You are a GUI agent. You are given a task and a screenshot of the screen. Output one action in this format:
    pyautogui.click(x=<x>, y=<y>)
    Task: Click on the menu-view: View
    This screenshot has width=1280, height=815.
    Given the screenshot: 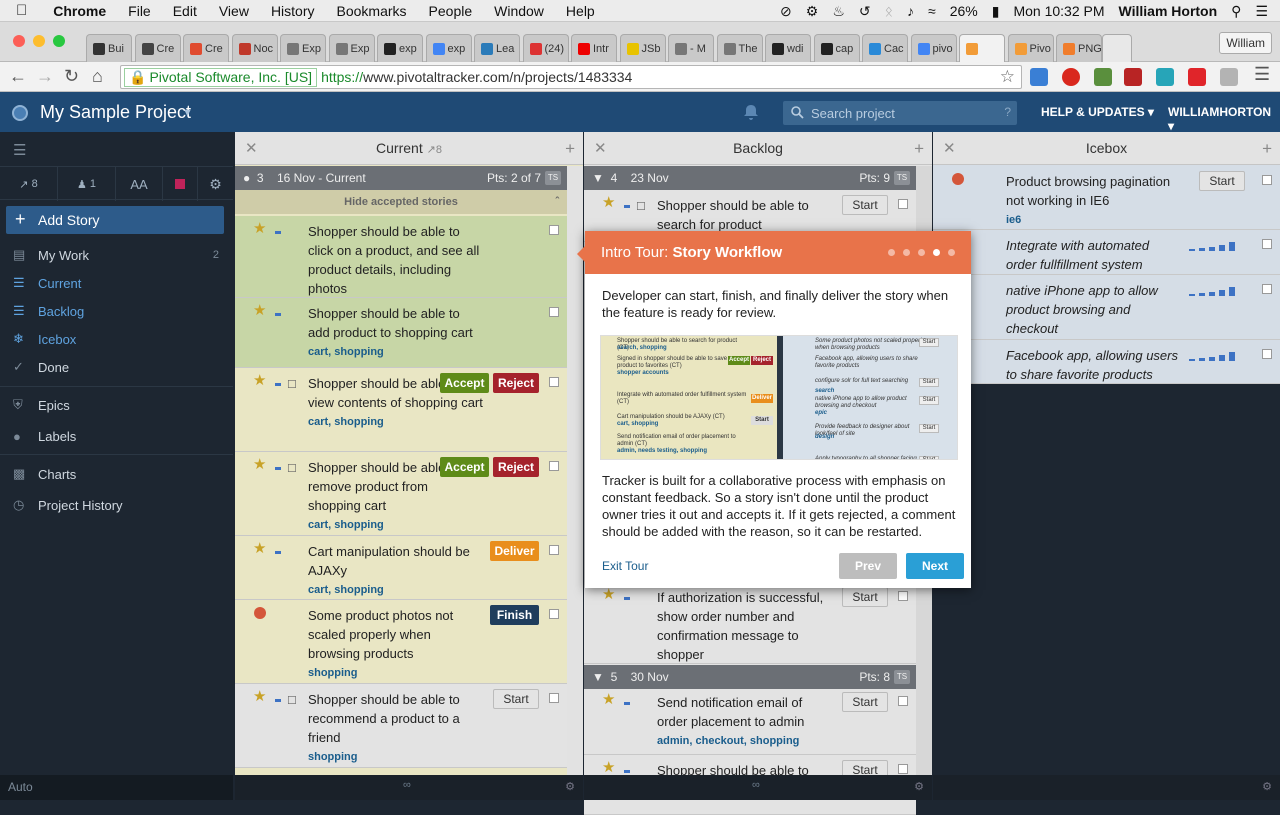 What is the action you would take?
    pyautogui.click(x=234, y=11)
    